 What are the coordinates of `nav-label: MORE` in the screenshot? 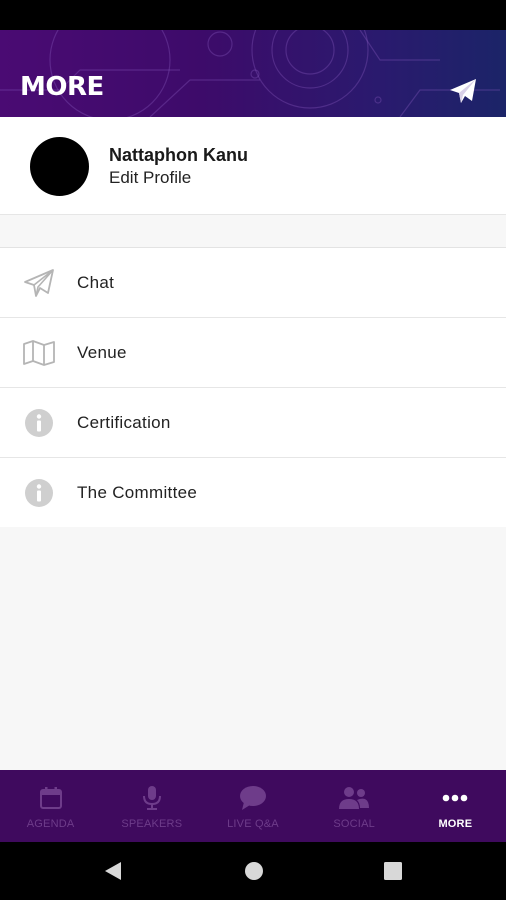 It's located at (455, 824).